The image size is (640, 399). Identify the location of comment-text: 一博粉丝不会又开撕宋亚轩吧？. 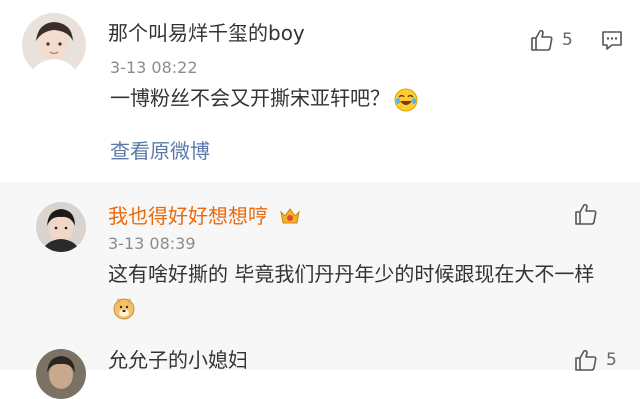
(250, 98).